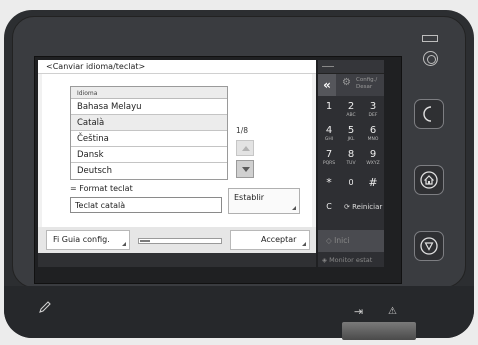  Describe the element at coordinates (81, 239) in the screenshot. I see `end-guide-label: Fi Guia config.` at that location.